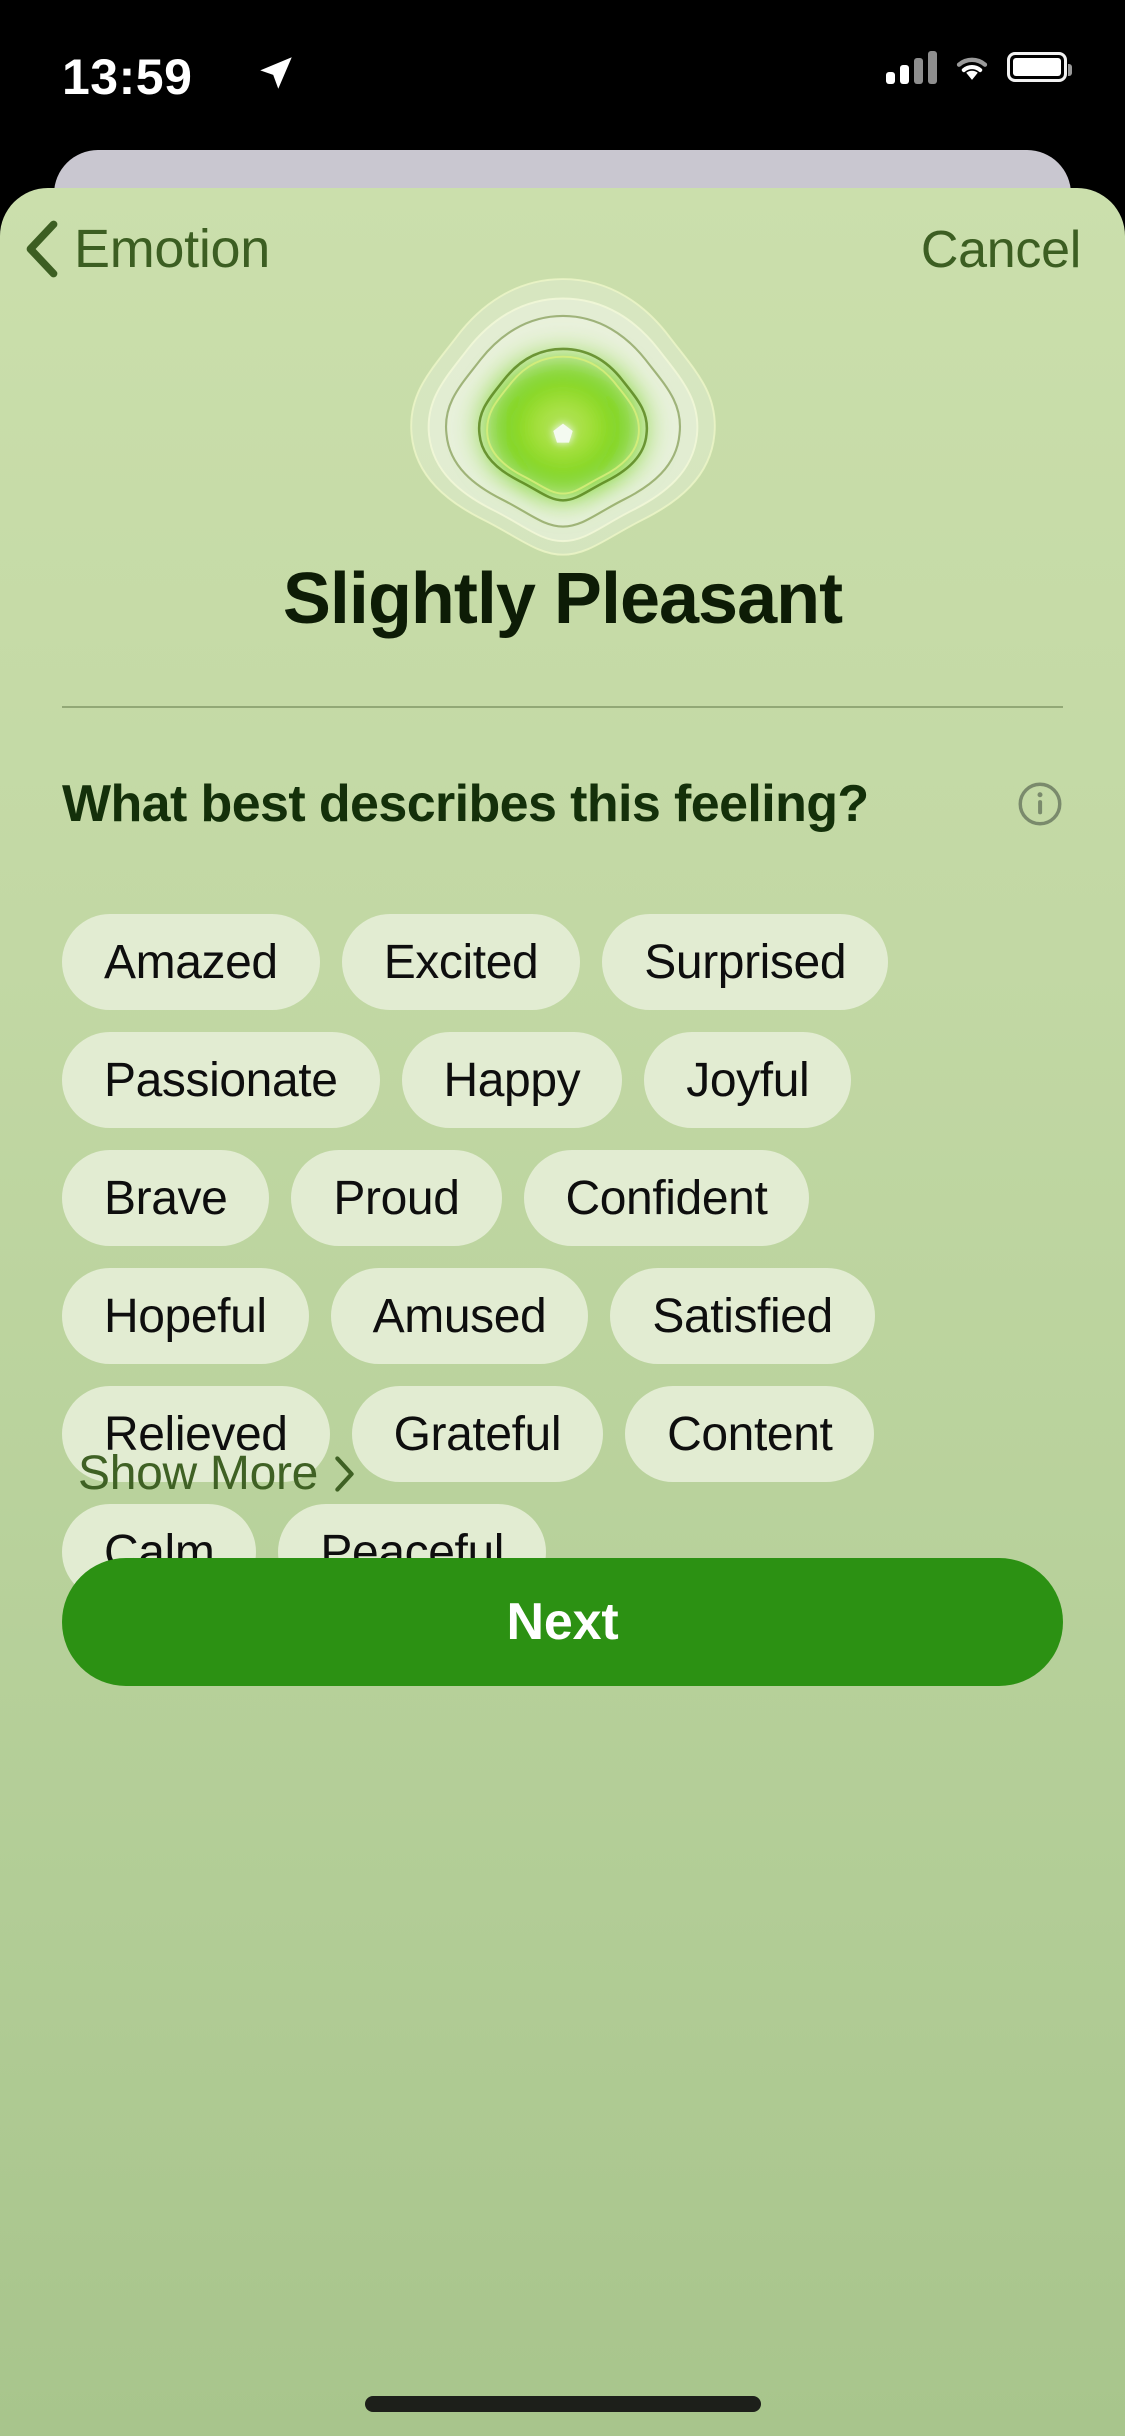 The height and width of the screenshot is (2436, 1125). I want to click on emotion-chip-row: Amazed Excited Surprised, so click(567, 962).